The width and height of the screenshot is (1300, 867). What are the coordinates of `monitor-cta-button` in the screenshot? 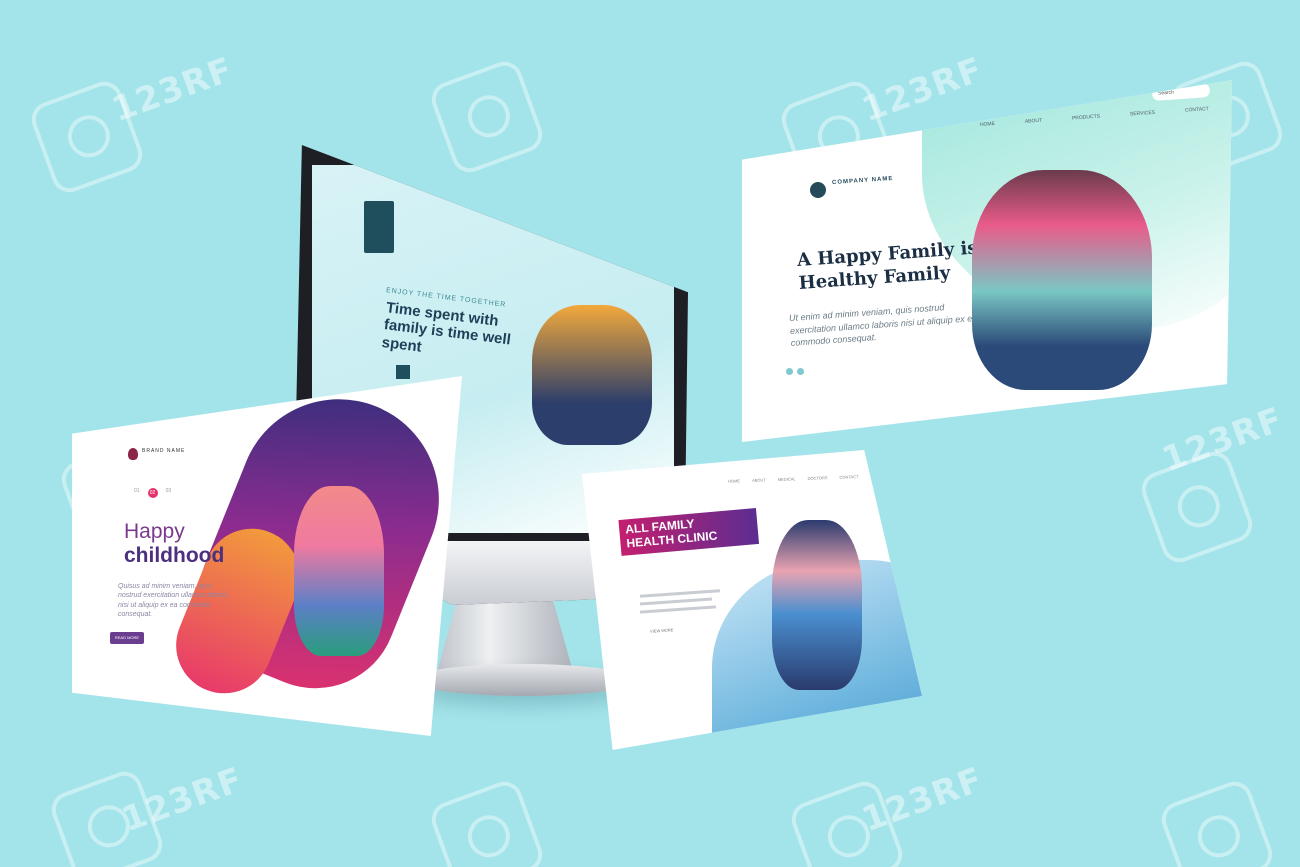 It's located at (403, 372).